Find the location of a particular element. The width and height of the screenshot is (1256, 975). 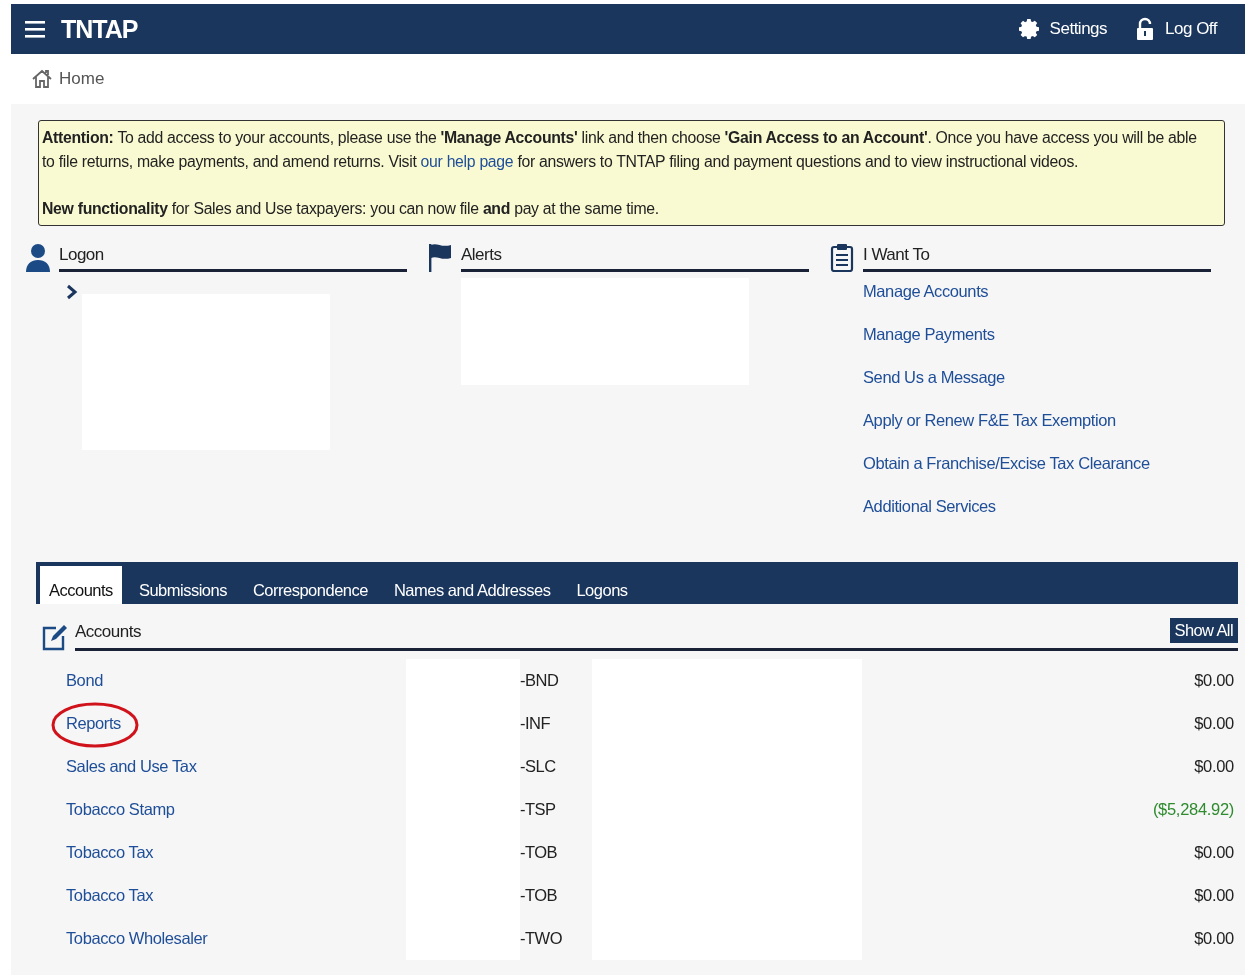

action-link: Manage Payments is located at coordinates (929, 334).